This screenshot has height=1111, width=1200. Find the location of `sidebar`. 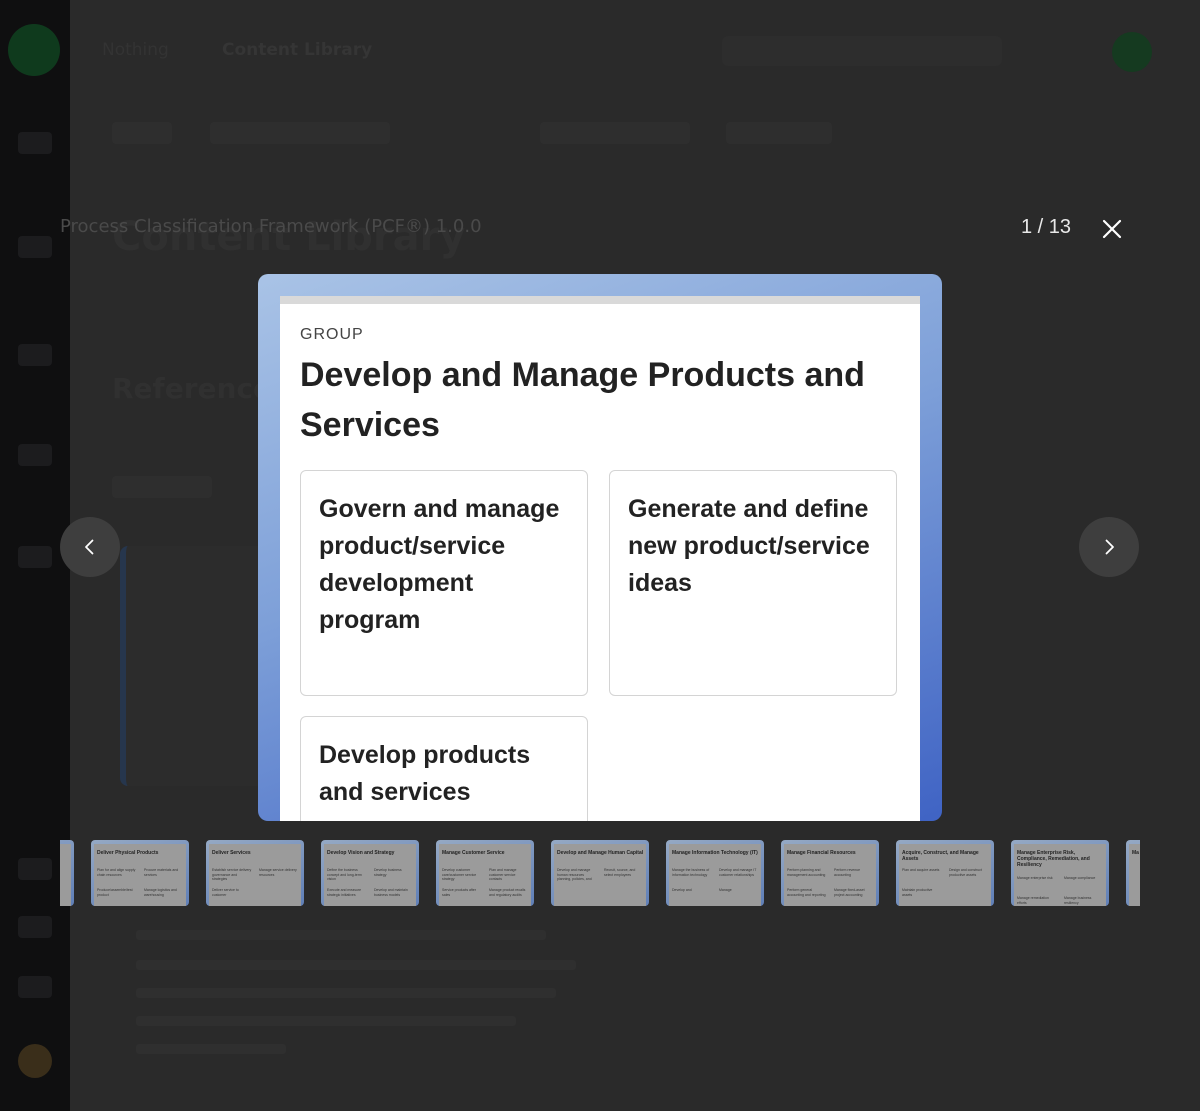

sidebar is located at coordinates (35, 555).